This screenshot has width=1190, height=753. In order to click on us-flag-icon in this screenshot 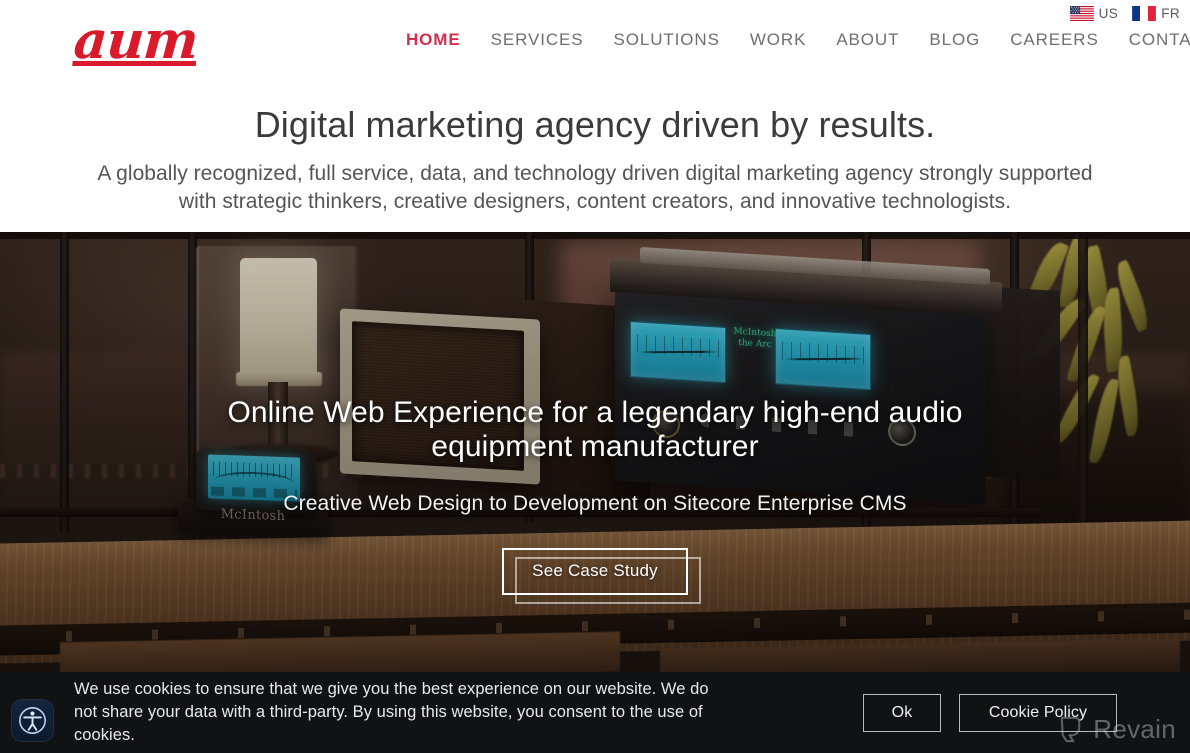, I will do `click(1081, 13)`.